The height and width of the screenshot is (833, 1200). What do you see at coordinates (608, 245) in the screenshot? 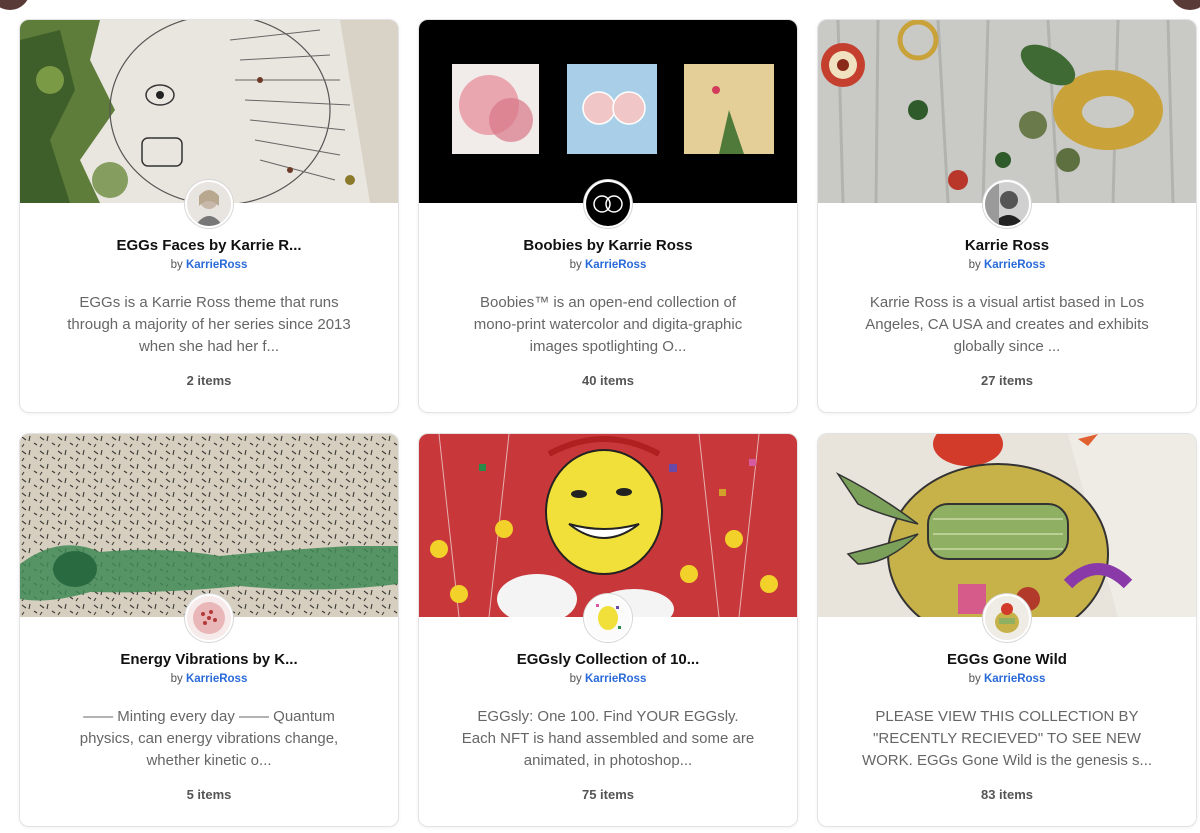
I see `collection-title: Boobies by Karrie Ross` at bounding box center [608, 245].